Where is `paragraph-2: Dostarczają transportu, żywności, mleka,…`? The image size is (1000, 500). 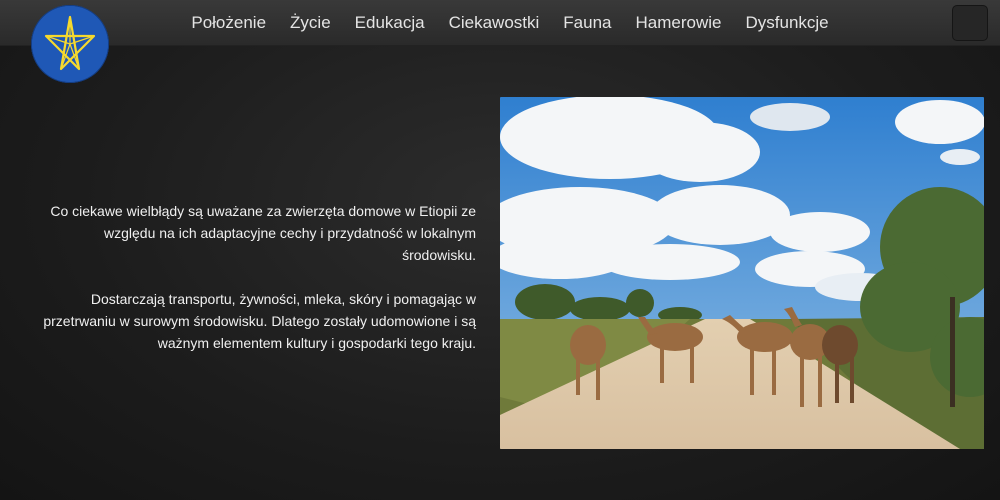 paragraph-2: Dostarczają transportu, żywności, mleka,… is located at coordinates (259, 321).